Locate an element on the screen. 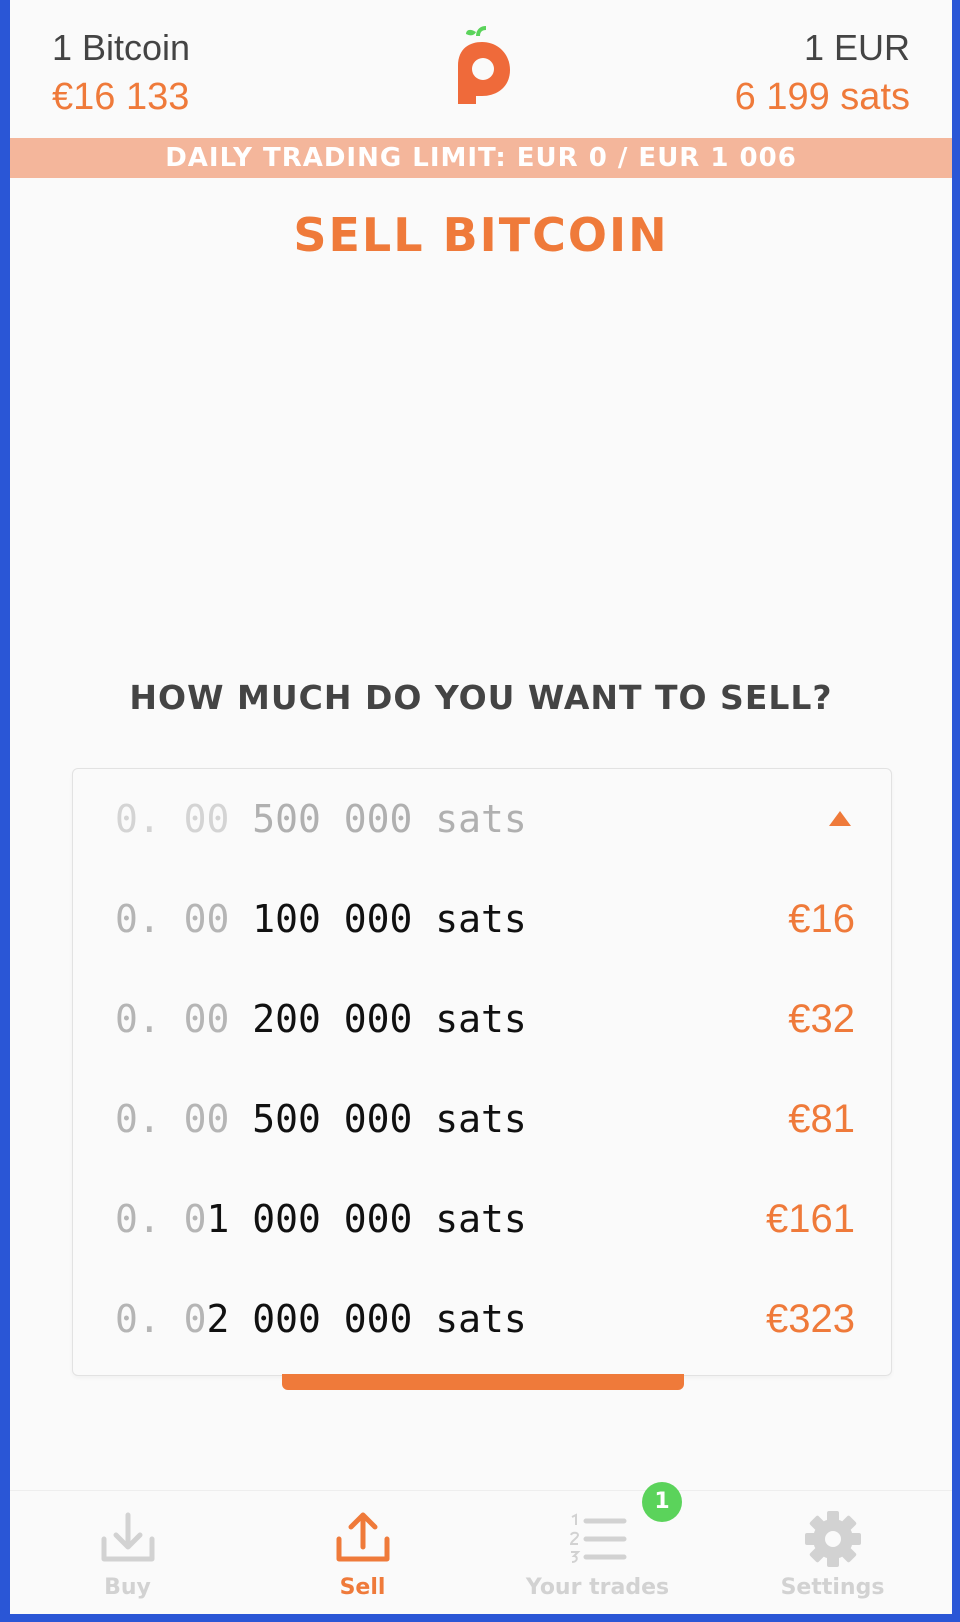 The image size is (960, 1622). bottom-nav: Buy Sell Your trades Settings is located at coordinates (481, 1552).